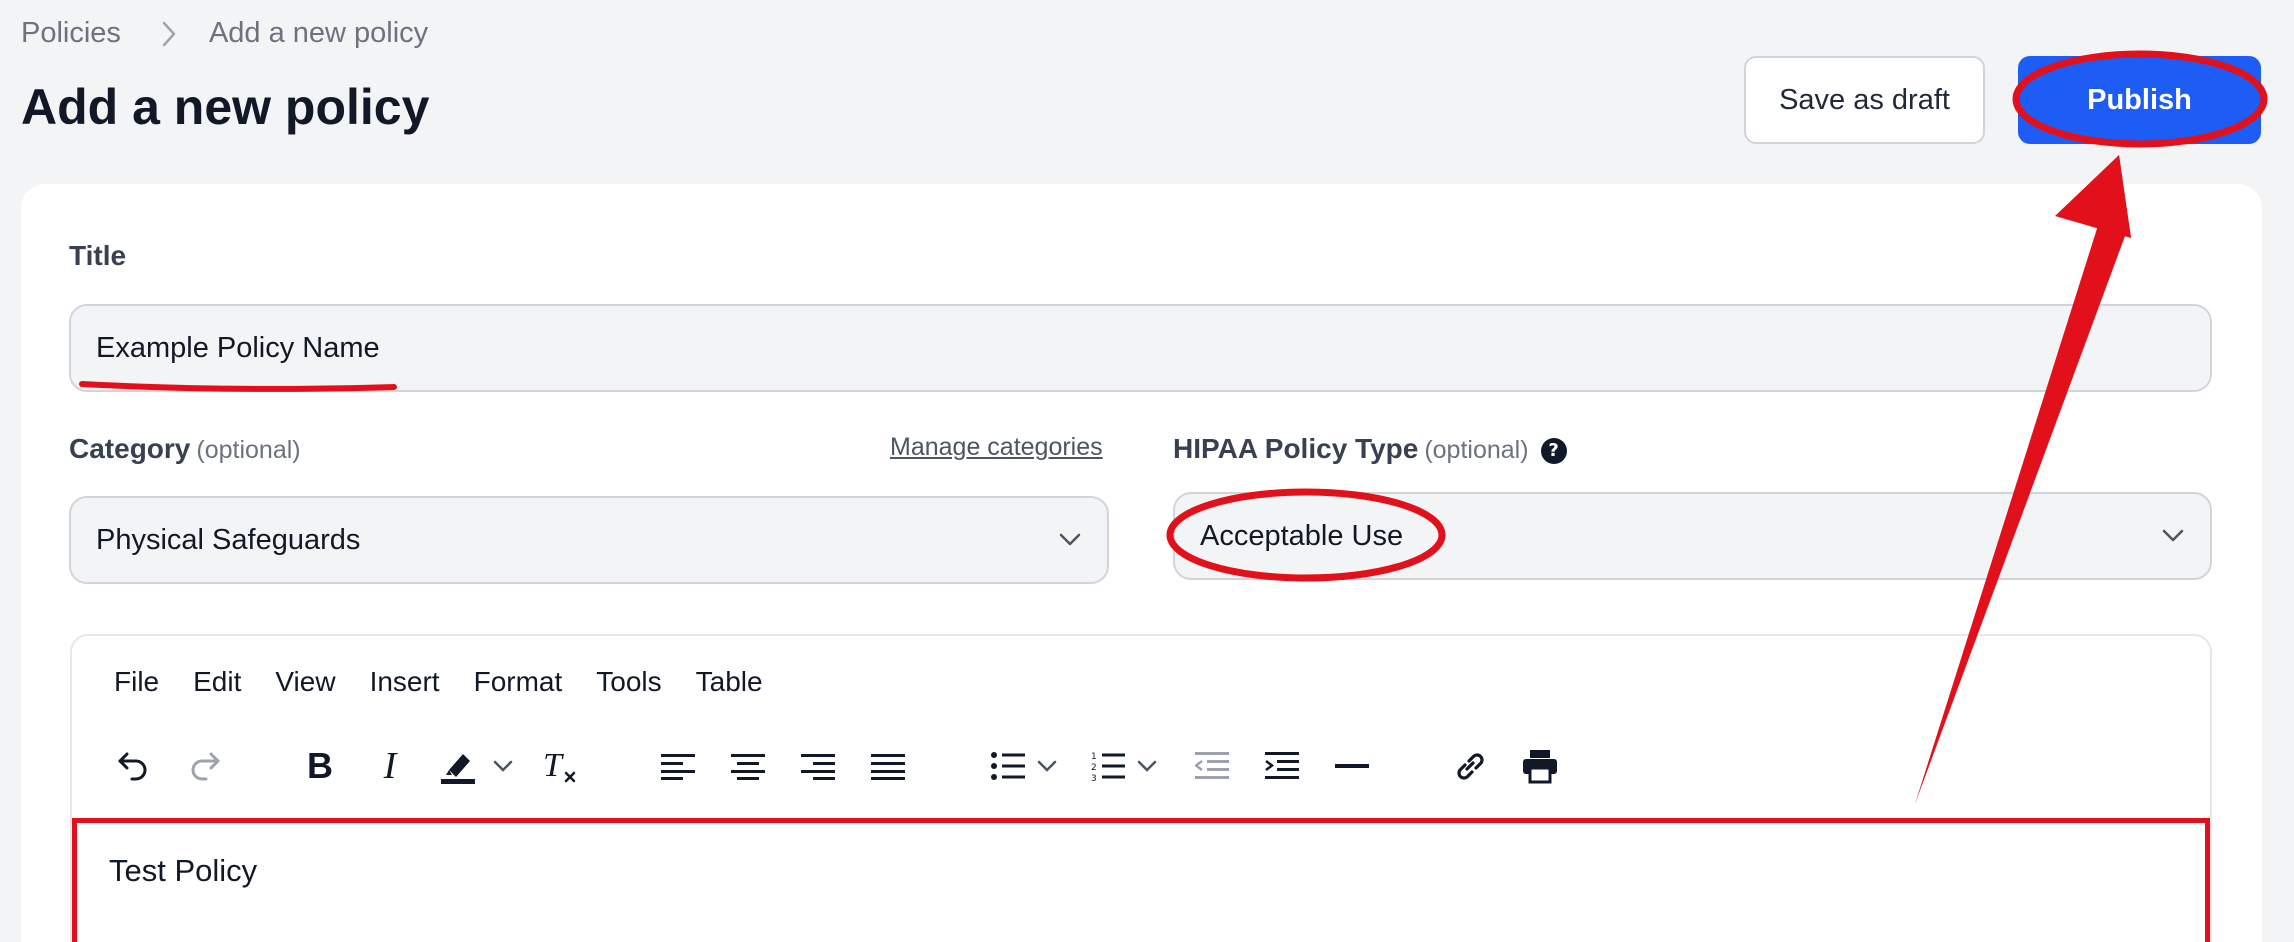  Describe the element at coordinates (390, 766) in the screenshot. I see `italic-icon: I` at that location.